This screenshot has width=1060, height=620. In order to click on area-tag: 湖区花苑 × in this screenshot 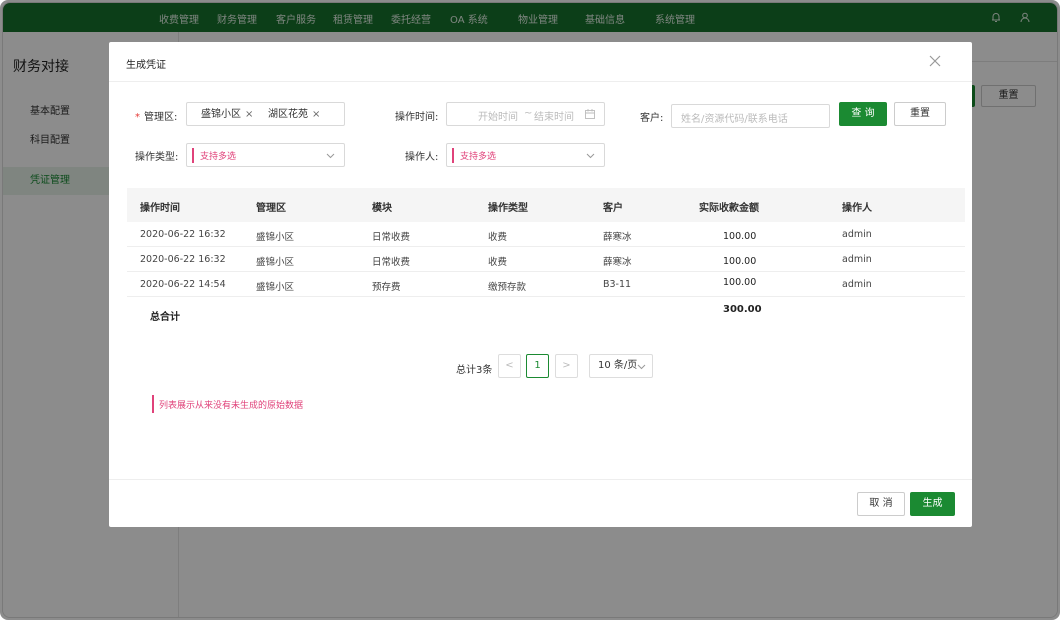, I will do `click(294, 114)`.